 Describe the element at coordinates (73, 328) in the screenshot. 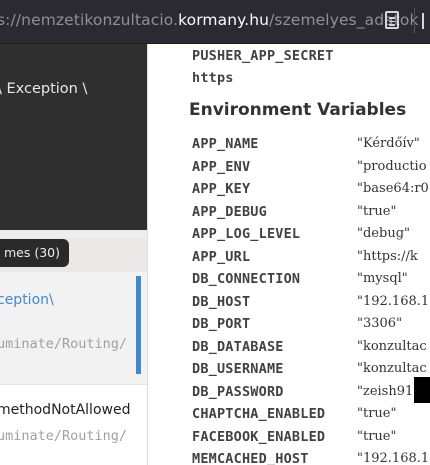

I see `stack-frame-active: ception\ uminate/Routing/` at that location.